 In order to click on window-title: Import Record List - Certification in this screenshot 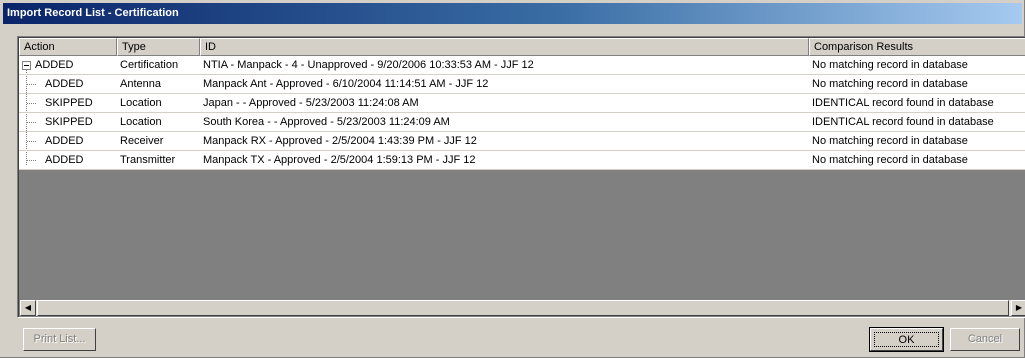, I will do `click(93, 13)`.